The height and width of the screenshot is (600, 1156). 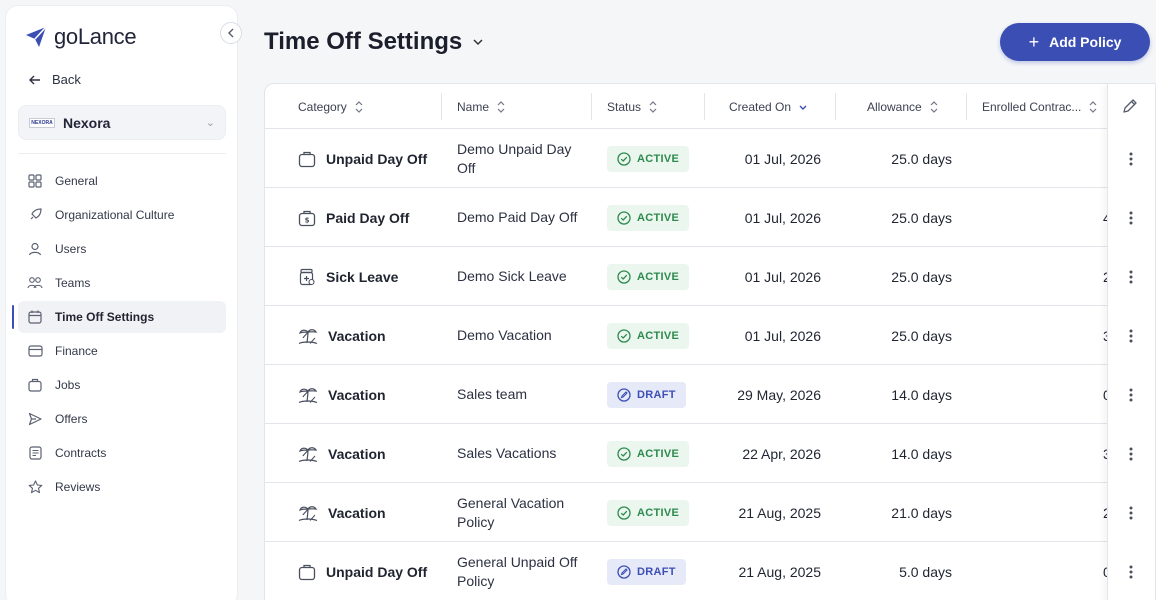 I want to click on policy-name-cell: Demo Vacation, so click(x=504, y=335).